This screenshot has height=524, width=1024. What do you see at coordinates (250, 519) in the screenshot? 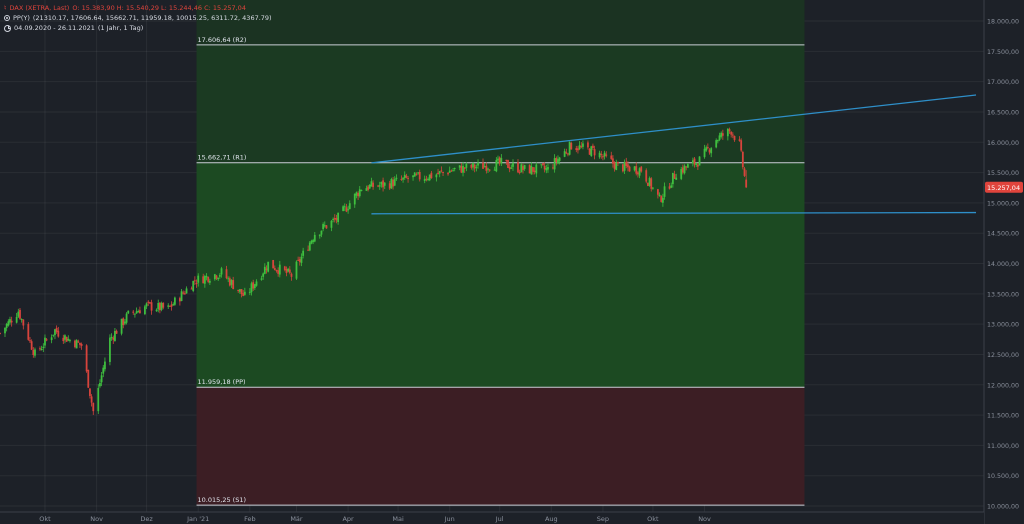
I see `time-tick-label: Feb` at bounding box center [250, 519].